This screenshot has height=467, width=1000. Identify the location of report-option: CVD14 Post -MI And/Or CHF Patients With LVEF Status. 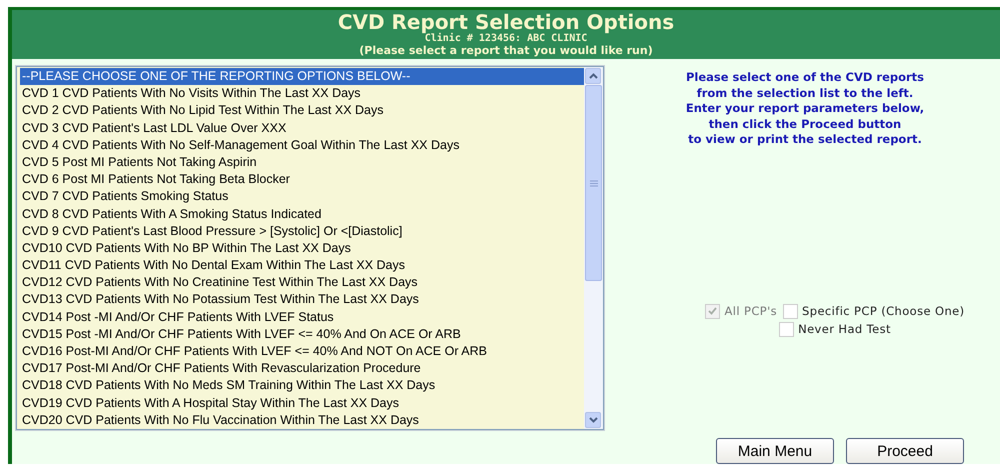
(302, 317).